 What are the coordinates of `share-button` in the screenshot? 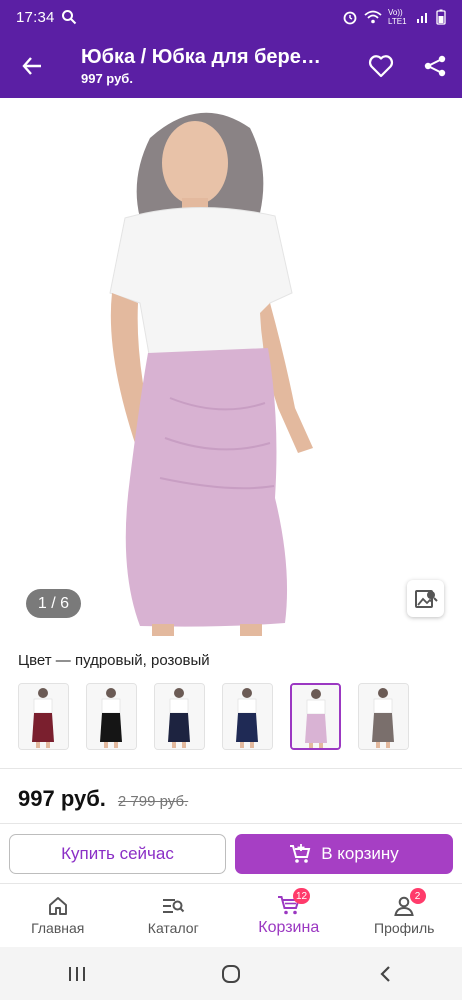 It's located at (435, 66).